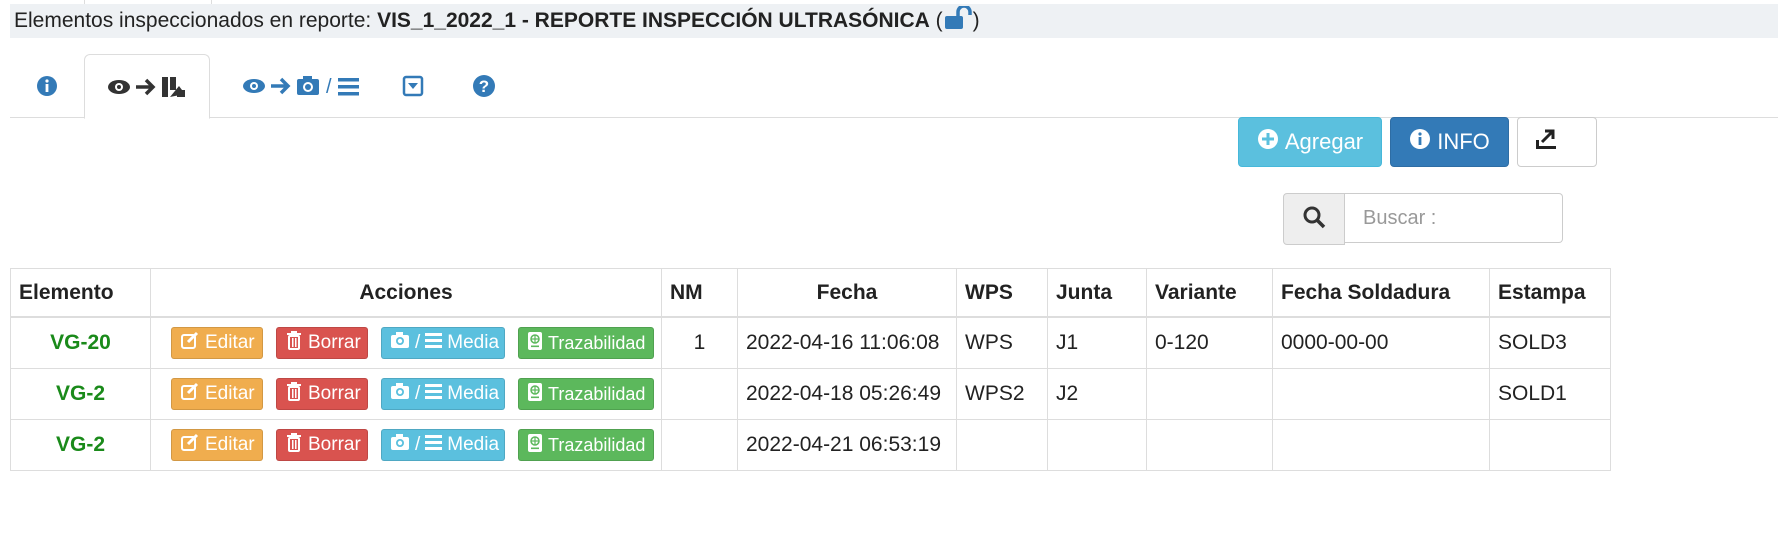 The height and width of the screenshot is (553, 1778). What do you see at coordinates (1381, 293) in the screenshot?
I see `column-header: Fecha Soldadura` at bounding box center [1381, 293].